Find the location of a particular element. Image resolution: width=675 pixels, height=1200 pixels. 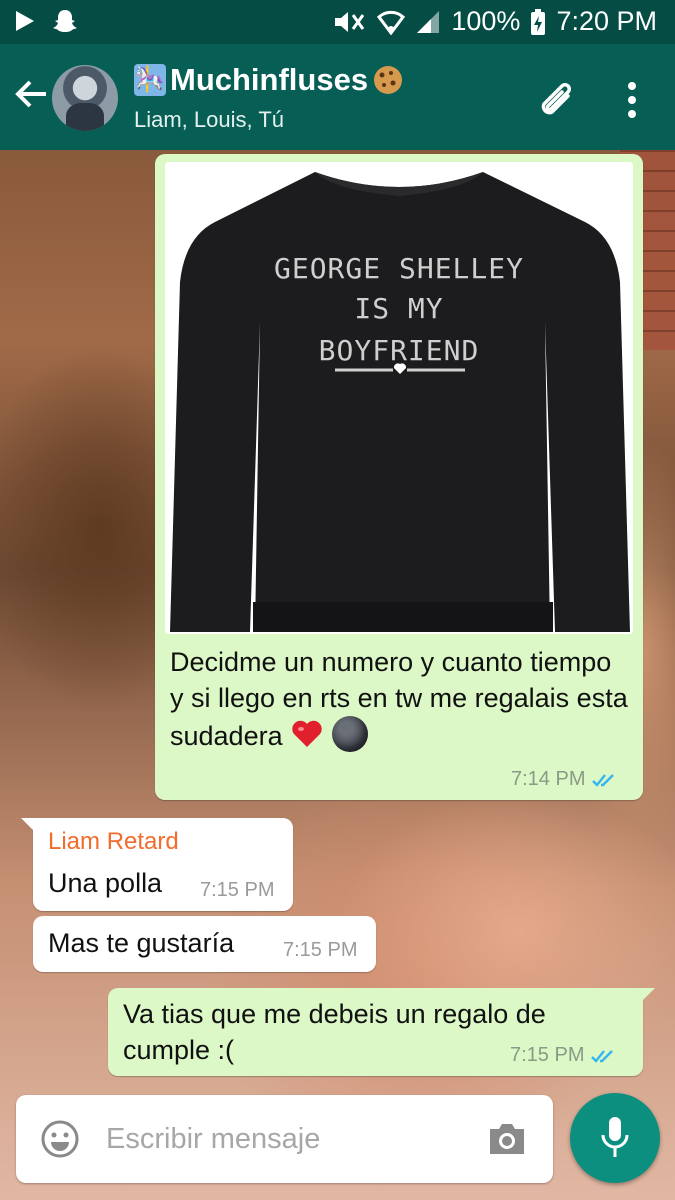

participants-list: Liam, Louis, Tú is located at coordinates (209, 120).